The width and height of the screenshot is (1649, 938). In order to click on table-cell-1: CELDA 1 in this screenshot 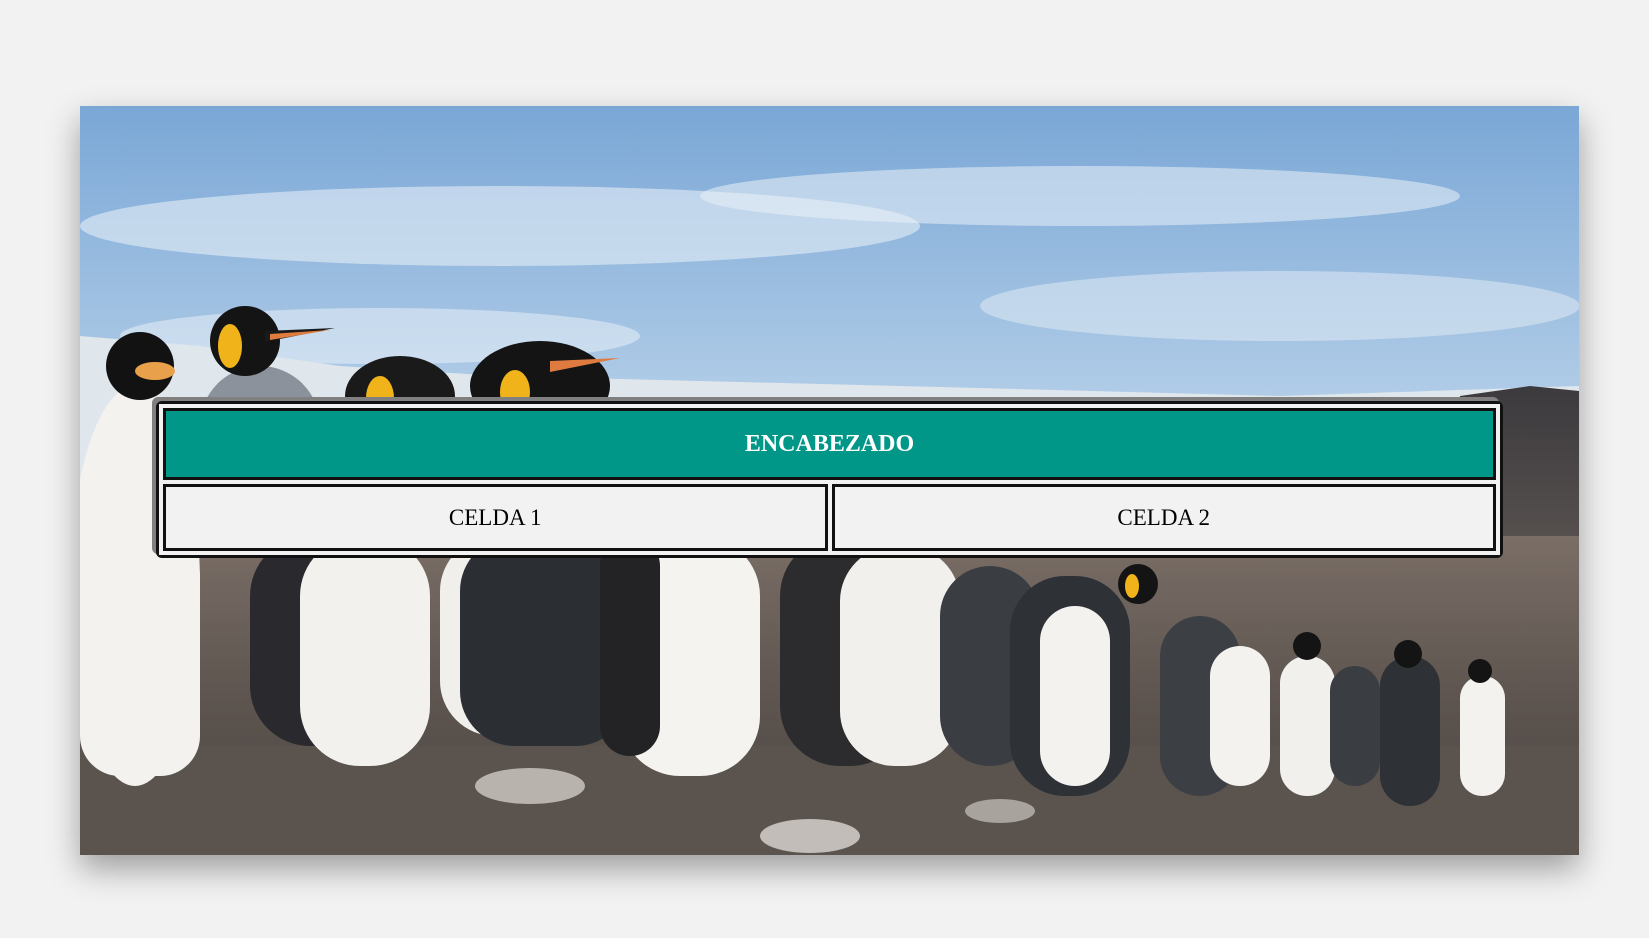, I will do `click(495, 517)`.